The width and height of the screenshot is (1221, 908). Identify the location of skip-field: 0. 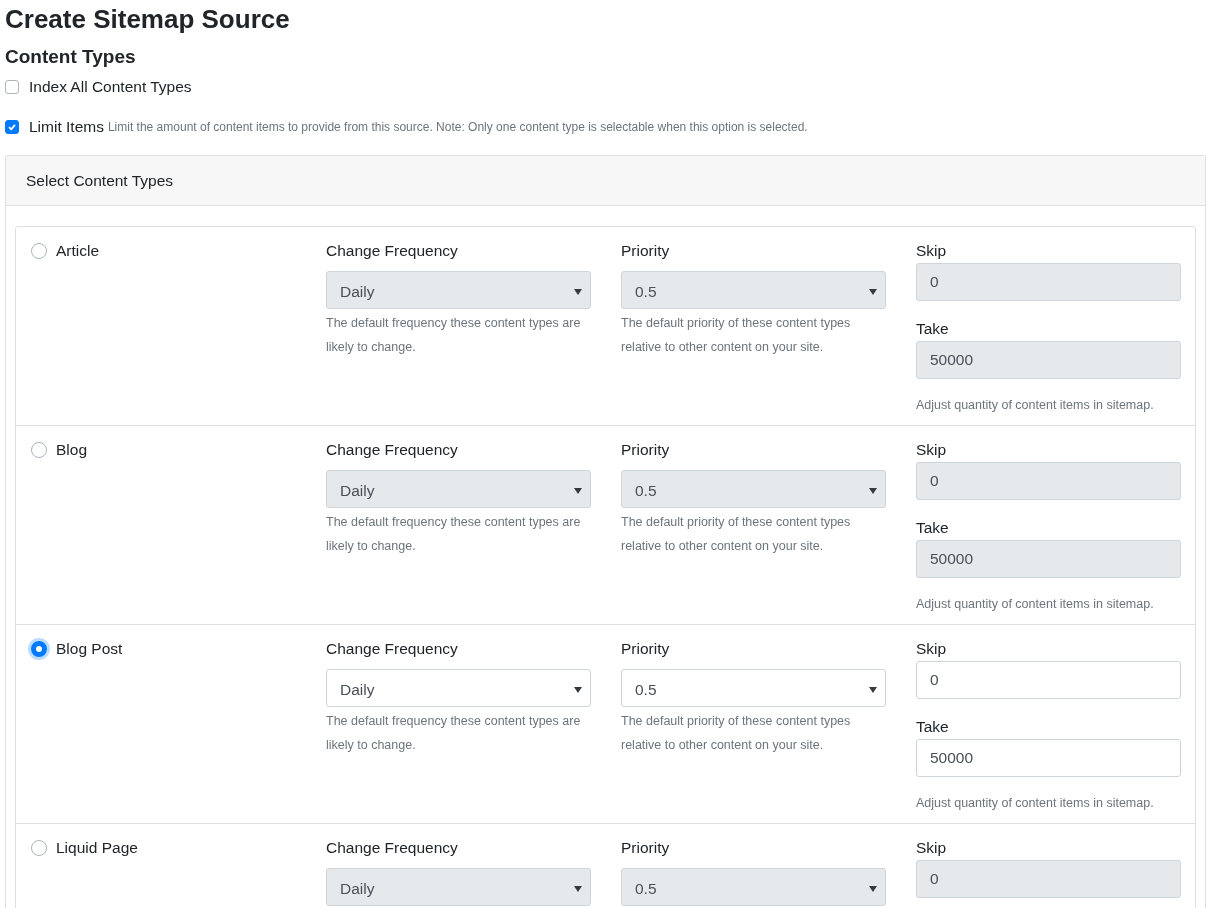
(1048, 680).